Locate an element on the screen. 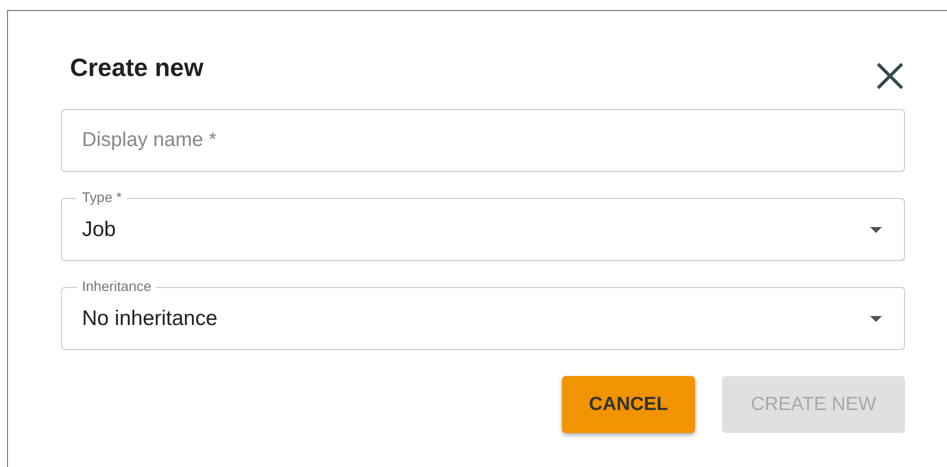 Image resolution: width=947 pixels, height=467 pixels. action-button: CANCEL is located at coordinates (628, 404).